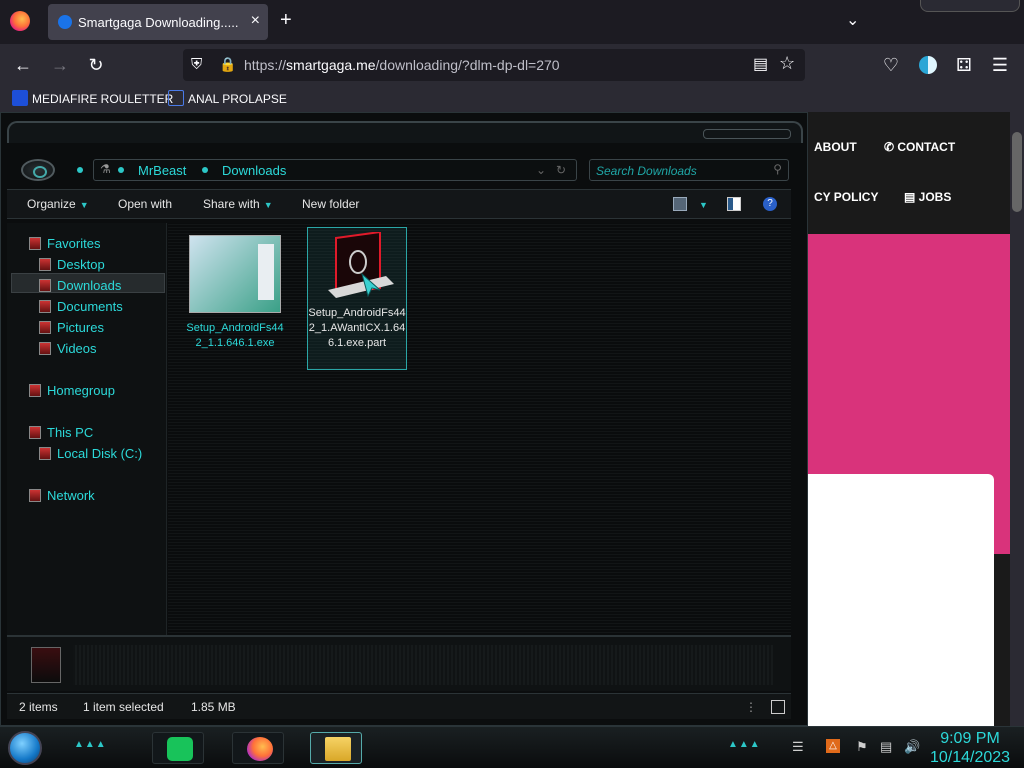 This screenshot has width=1024, height=768. Describe the element at coordinates (778, 707) in the screenshot. I see `large-icons-view-icon` at that location.